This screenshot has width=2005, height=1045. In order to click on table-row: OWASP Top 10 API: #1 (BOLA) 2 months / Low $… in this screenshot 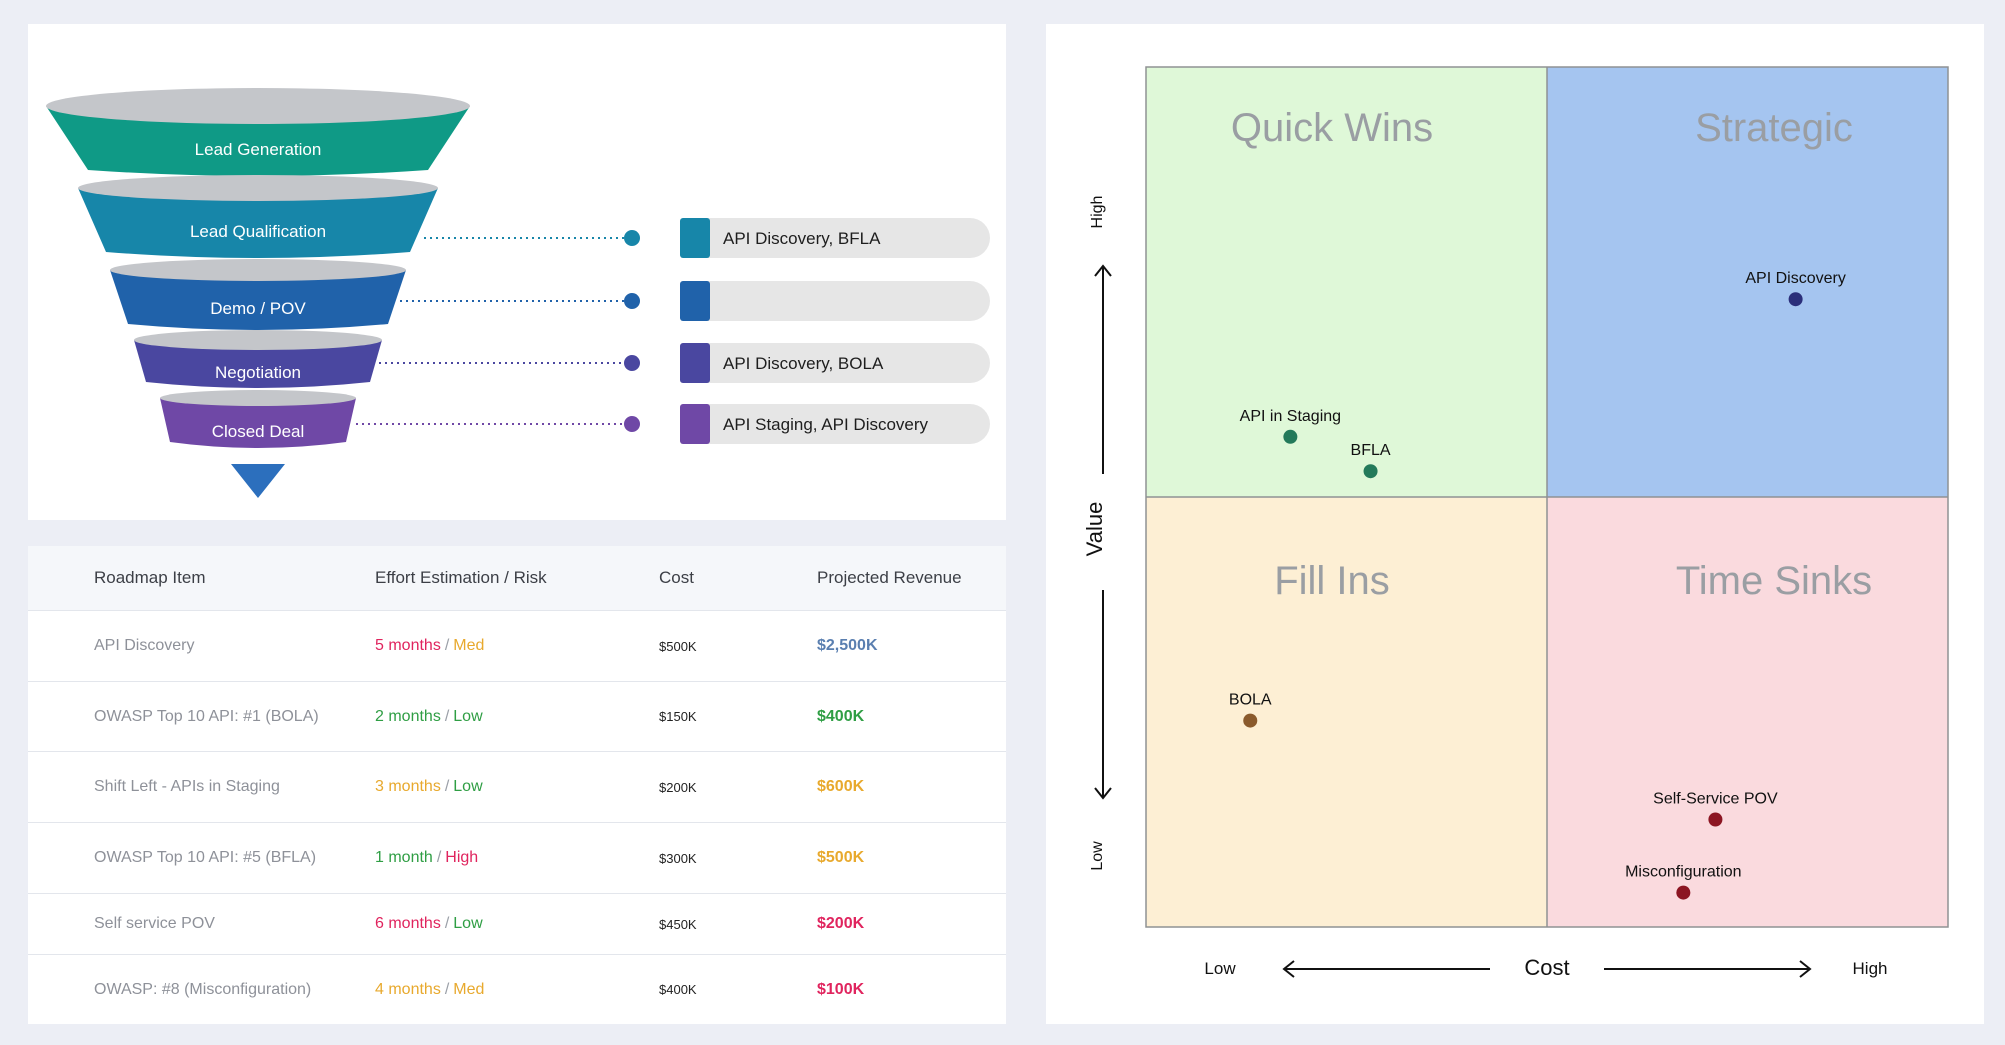, I will do `click(517, 717)`.